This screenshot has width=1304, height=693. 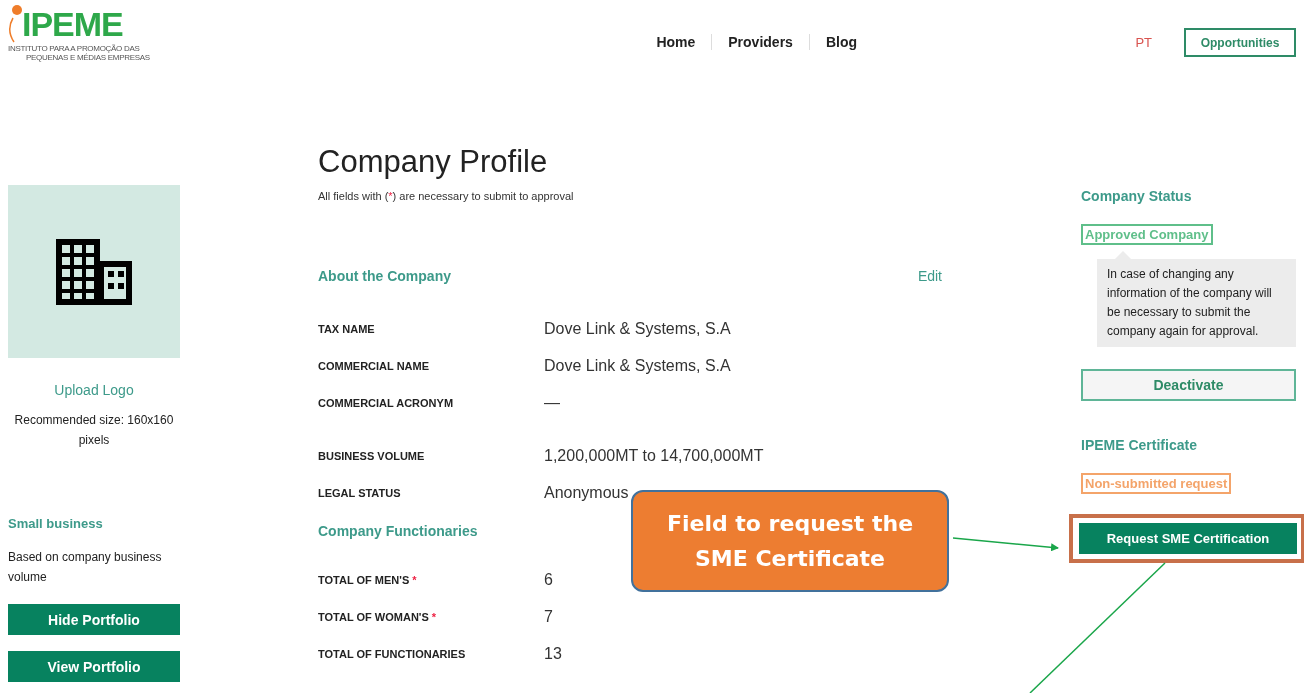 What do you see at coordinates (433, 162) in the screenshot?
I see `page-title: Company Profile` at bounding box center [433, 162].